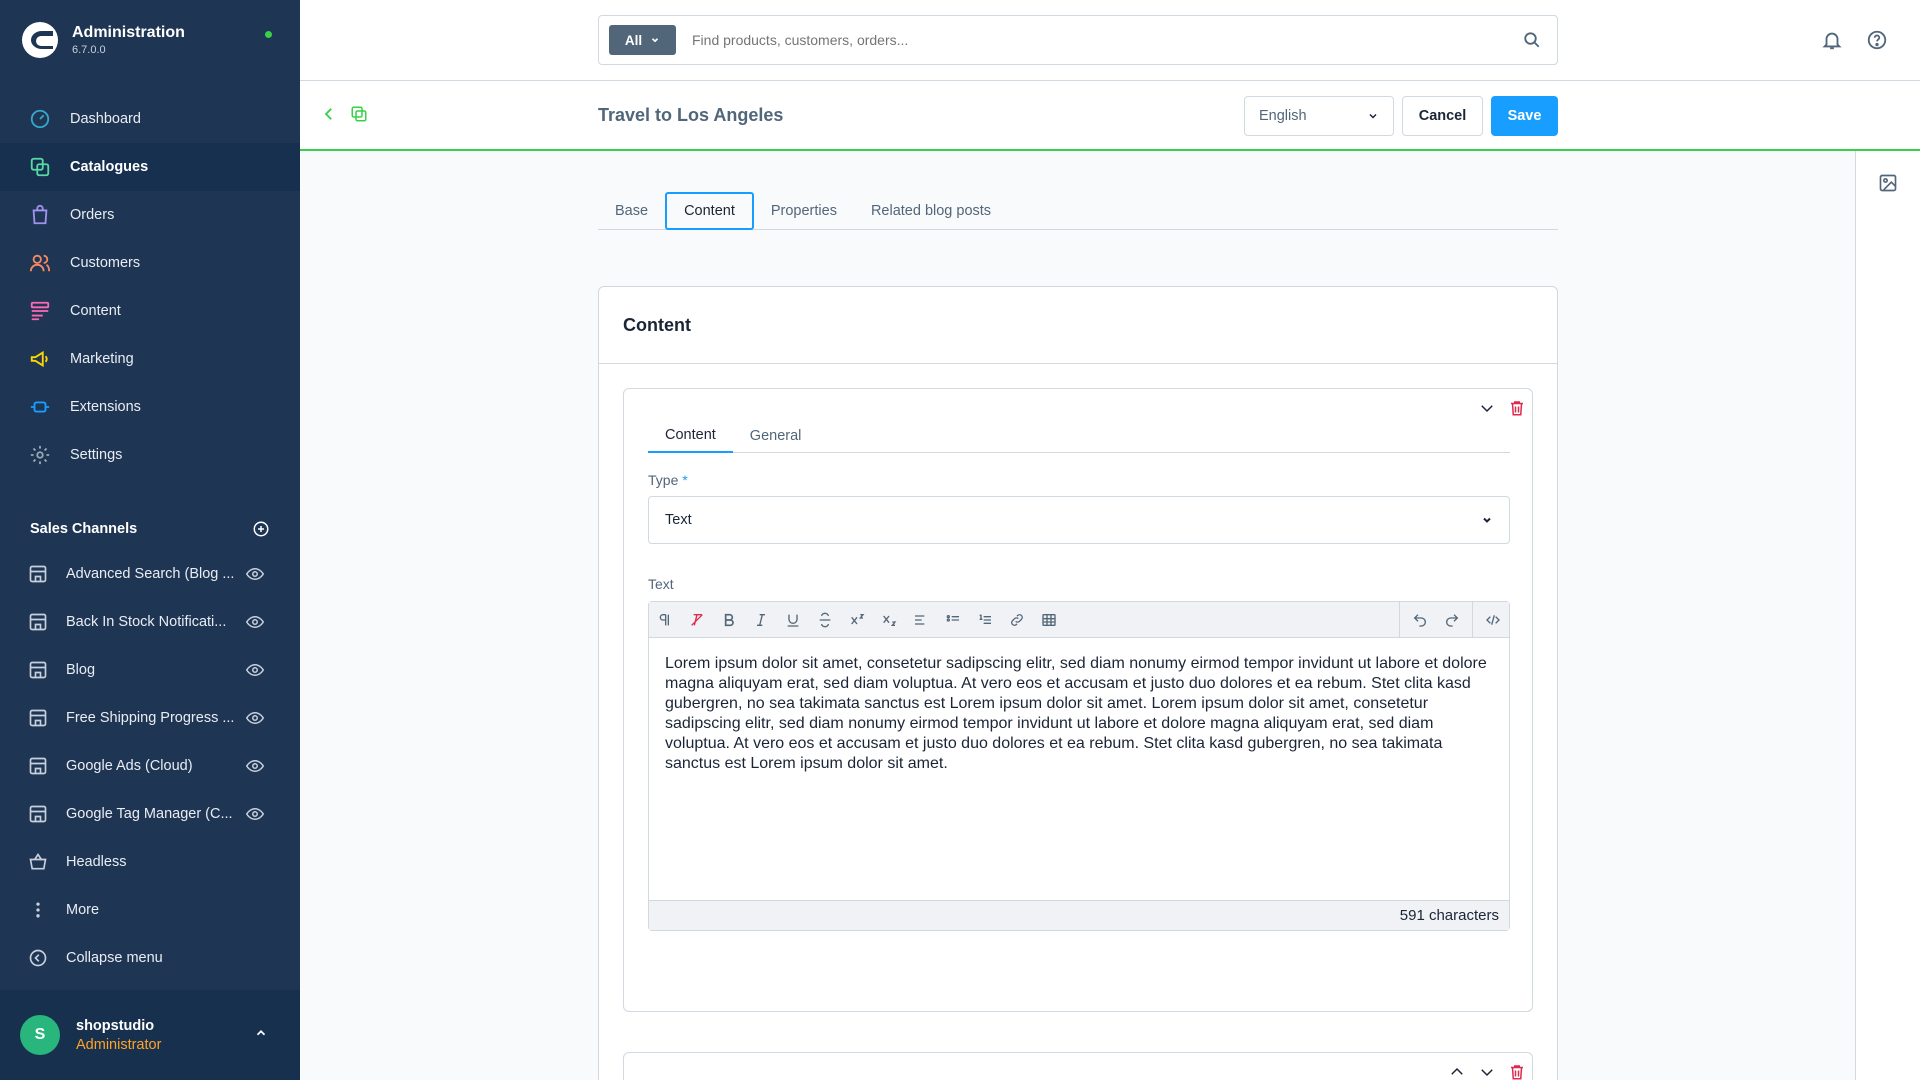 This screenshot has width=1920, height=1080. Describe the element at coordinates (150, 455) in the screenshot. I see `nav-item-settings: Settings` at that location.